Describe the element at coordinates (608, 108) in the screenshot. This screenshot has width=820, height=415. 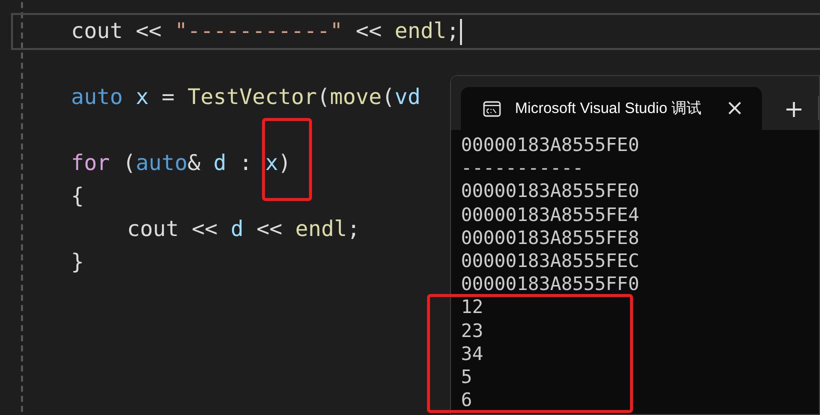
I see `tab-title: Microsoft Visual Studio 调试` at that location.